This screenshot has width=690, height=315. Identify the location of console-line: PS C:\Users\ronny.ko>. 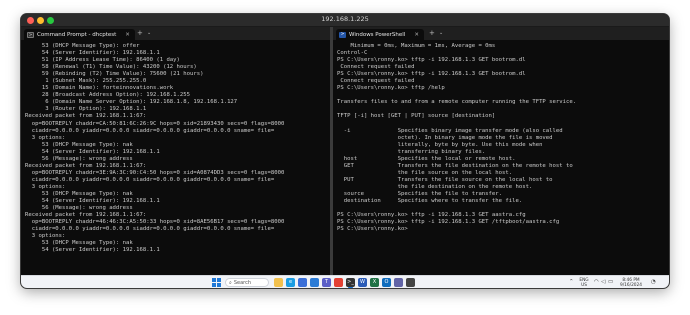
(374, 229).